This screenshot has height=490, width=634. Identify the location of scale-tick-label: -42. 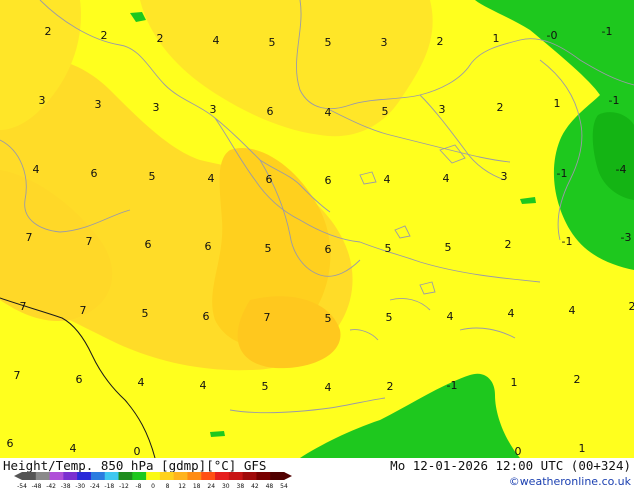
(51, 486).